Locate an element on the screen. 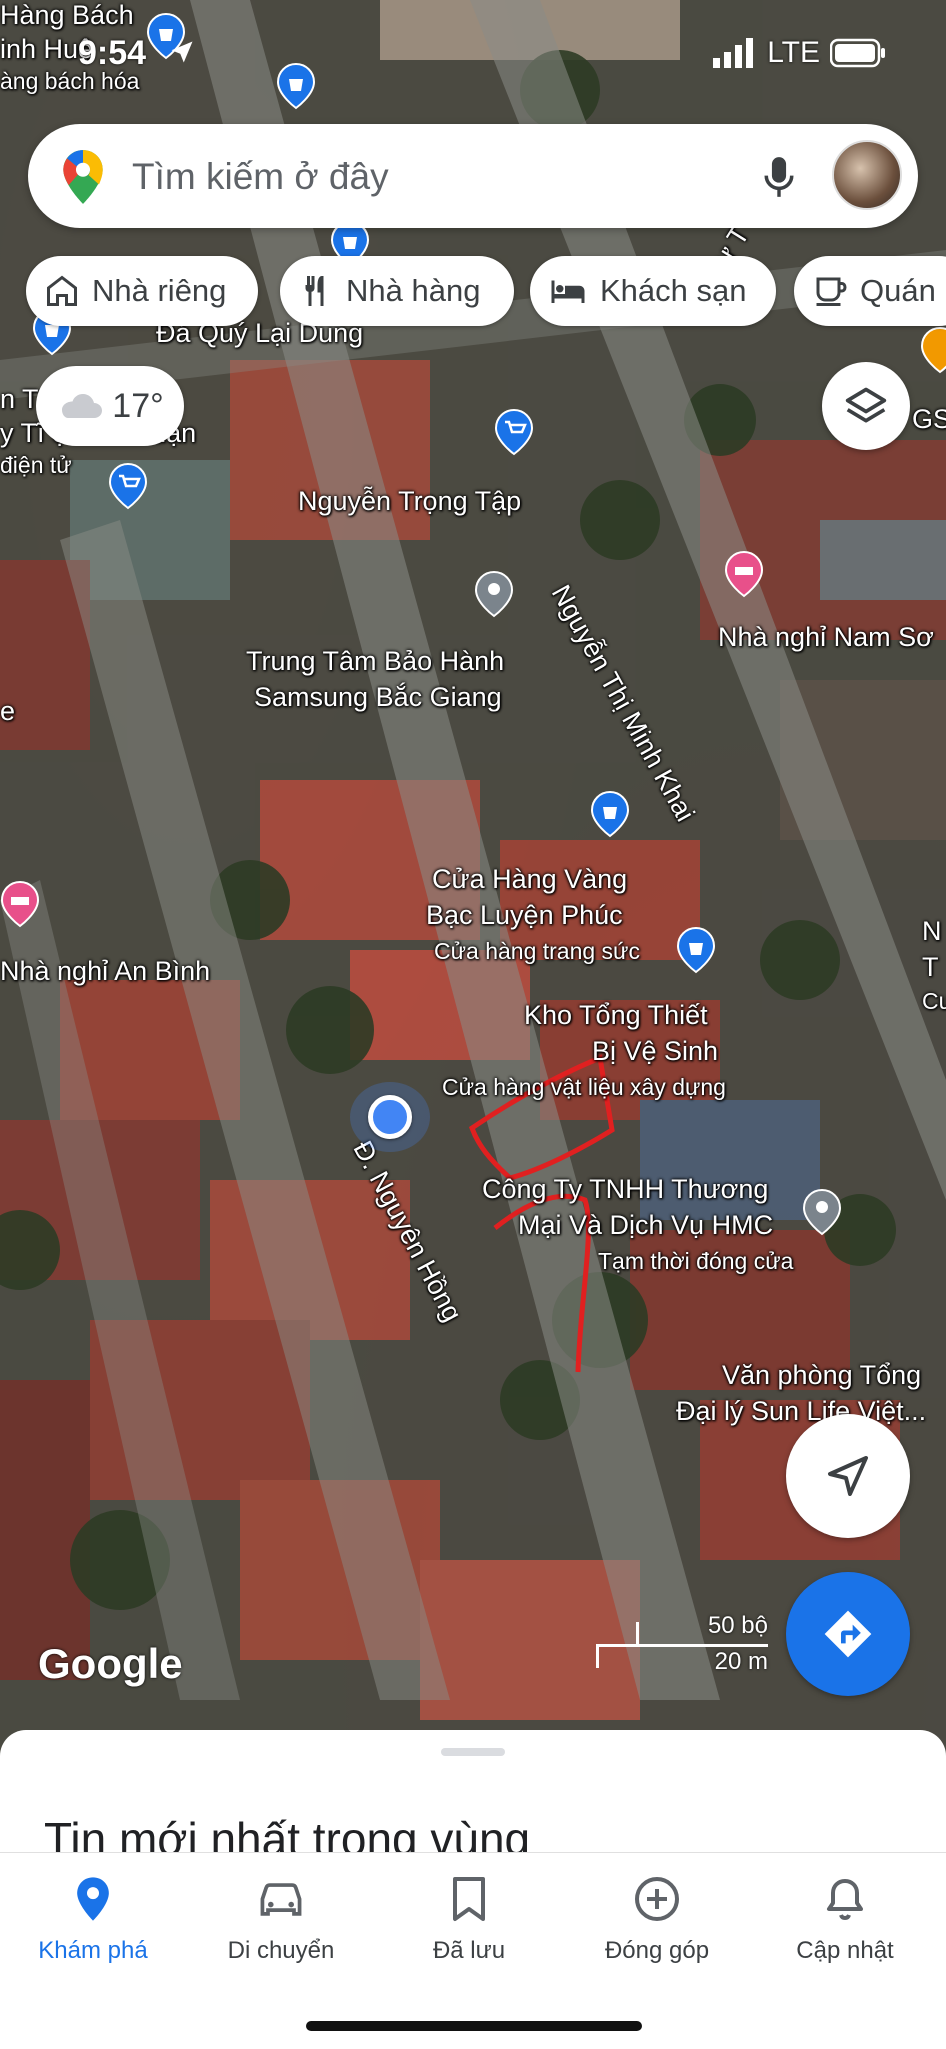 This screenshot has width=946, height=2049. google-logo: Google is located at coordinates (110, 1663).